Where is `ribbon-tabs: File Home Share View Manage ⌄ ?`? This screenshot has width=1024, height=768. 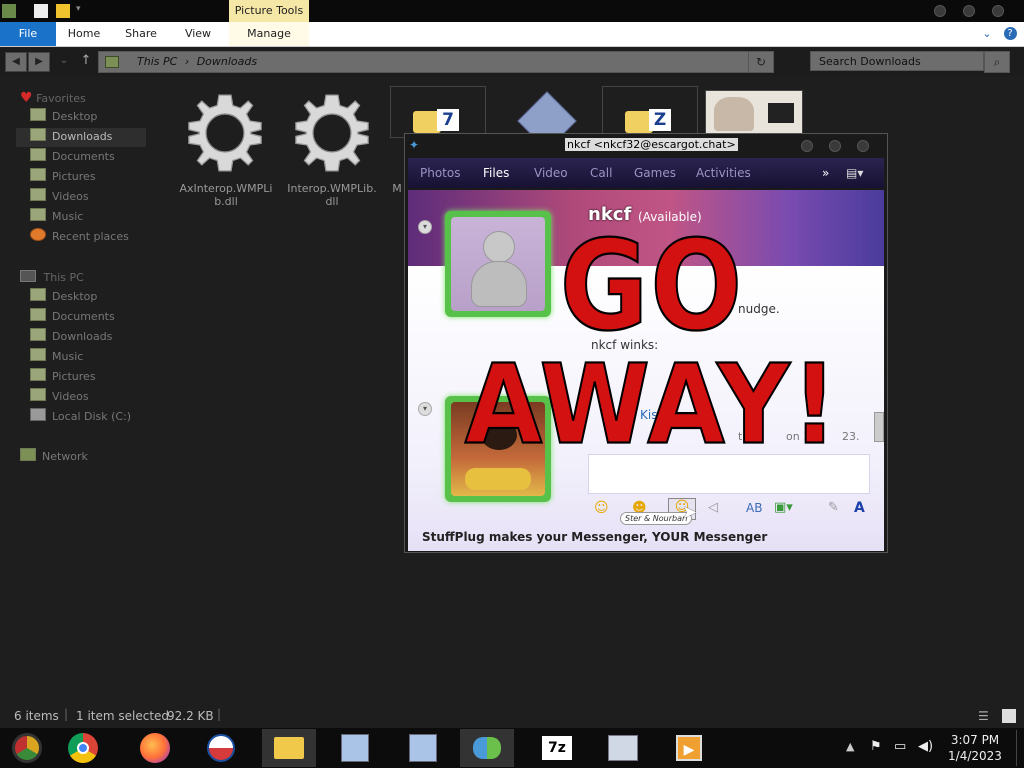 ribbon-tabs: File Home Share View Manage ⌄ ? is located at coordinates (512, 34).